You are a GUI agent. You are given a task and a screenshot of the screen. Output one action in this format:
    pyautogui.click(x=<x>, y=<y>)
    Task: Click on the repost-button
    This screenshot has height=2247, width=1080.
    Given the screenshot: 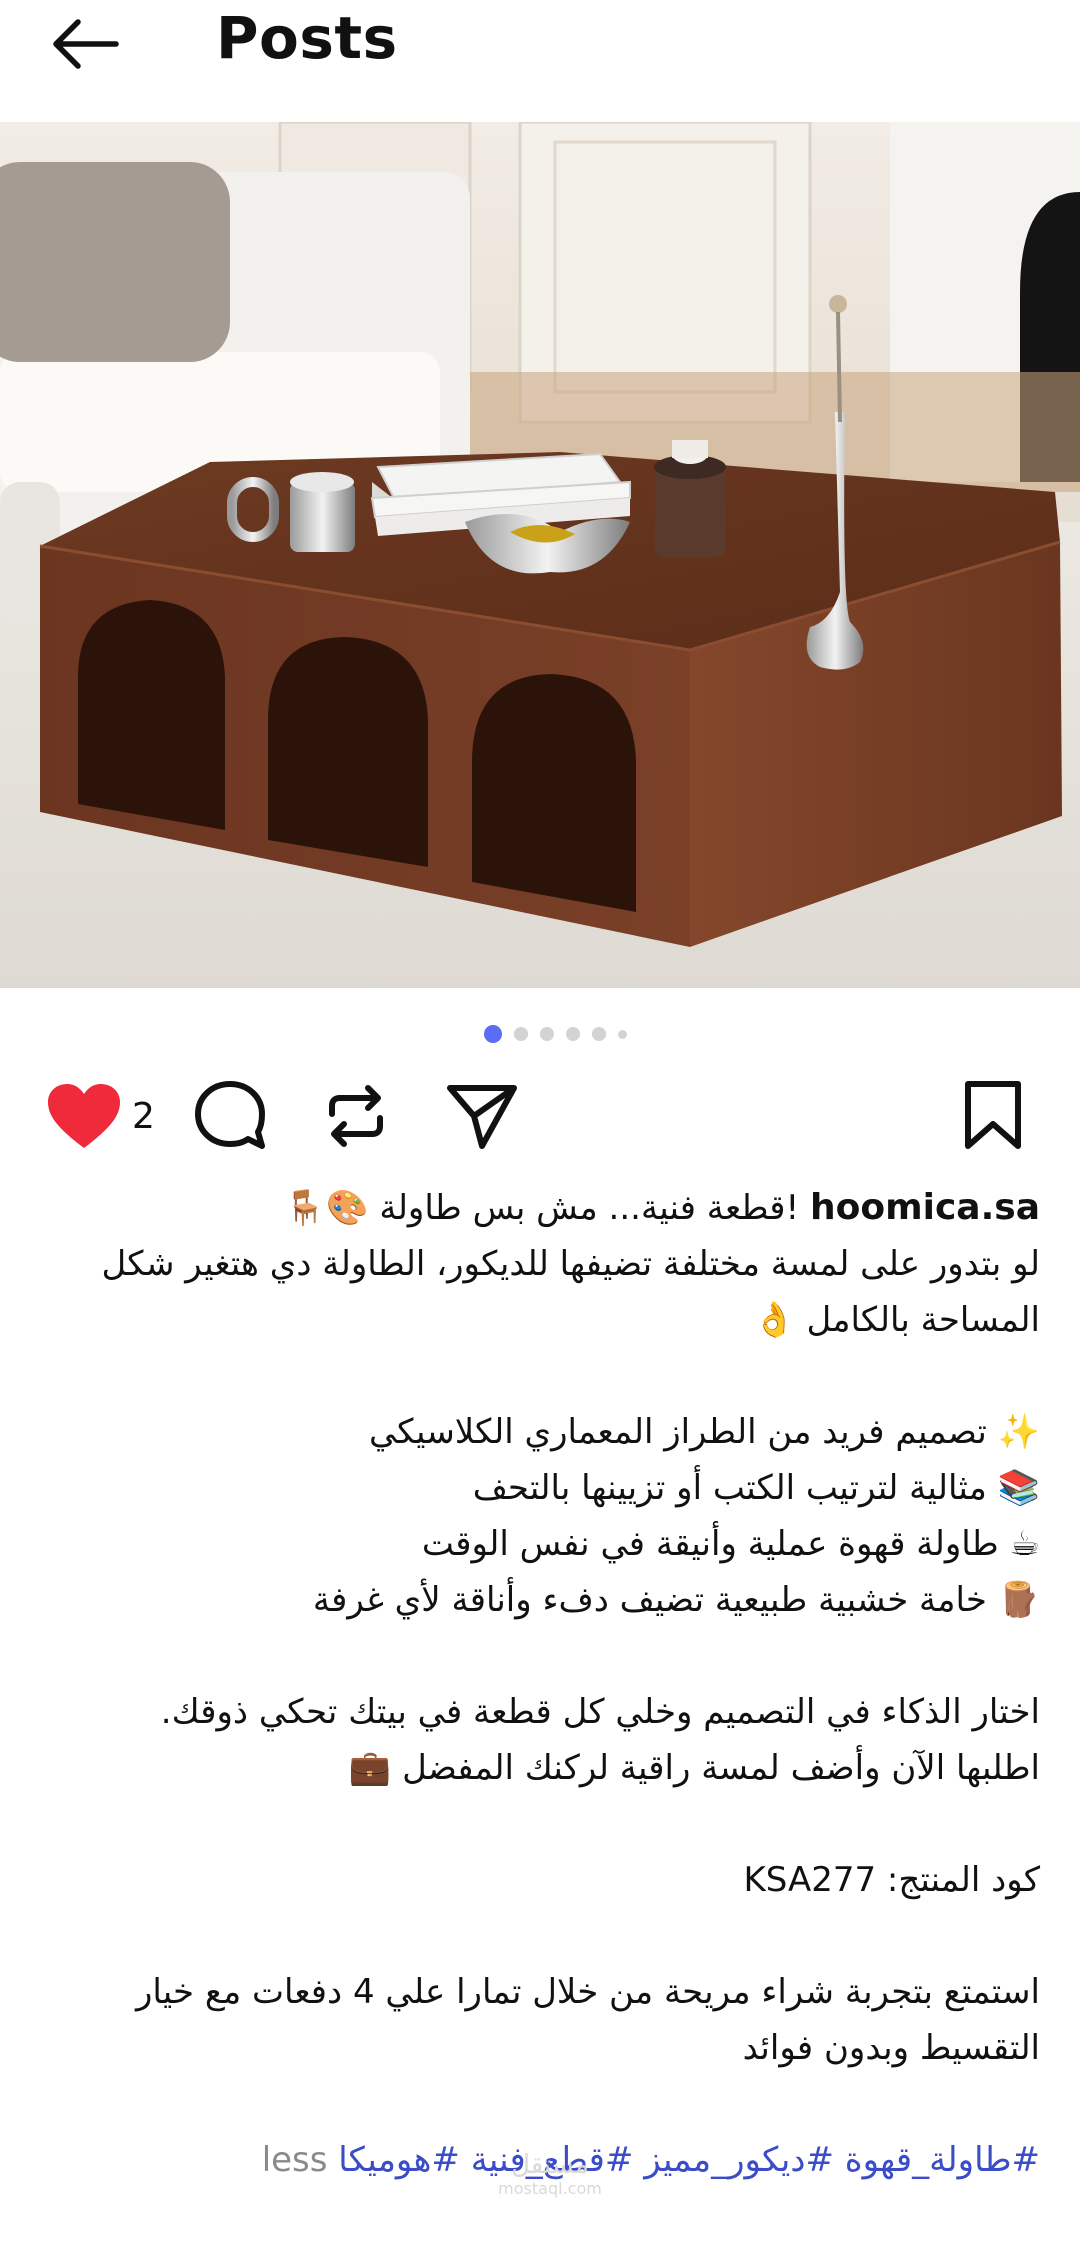 What is the action you would take?
    pyautogui.click(x=356, y=1116)
    